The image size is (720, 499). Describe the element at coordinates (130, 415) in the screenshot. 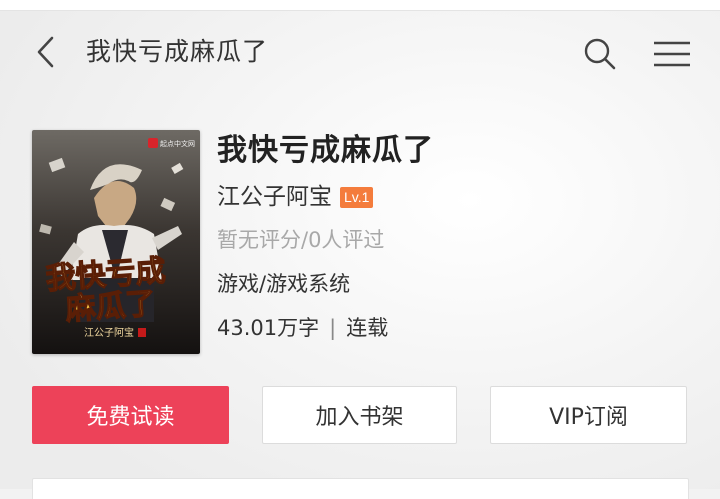

I see `free-read-button: 免费试读` at that location.